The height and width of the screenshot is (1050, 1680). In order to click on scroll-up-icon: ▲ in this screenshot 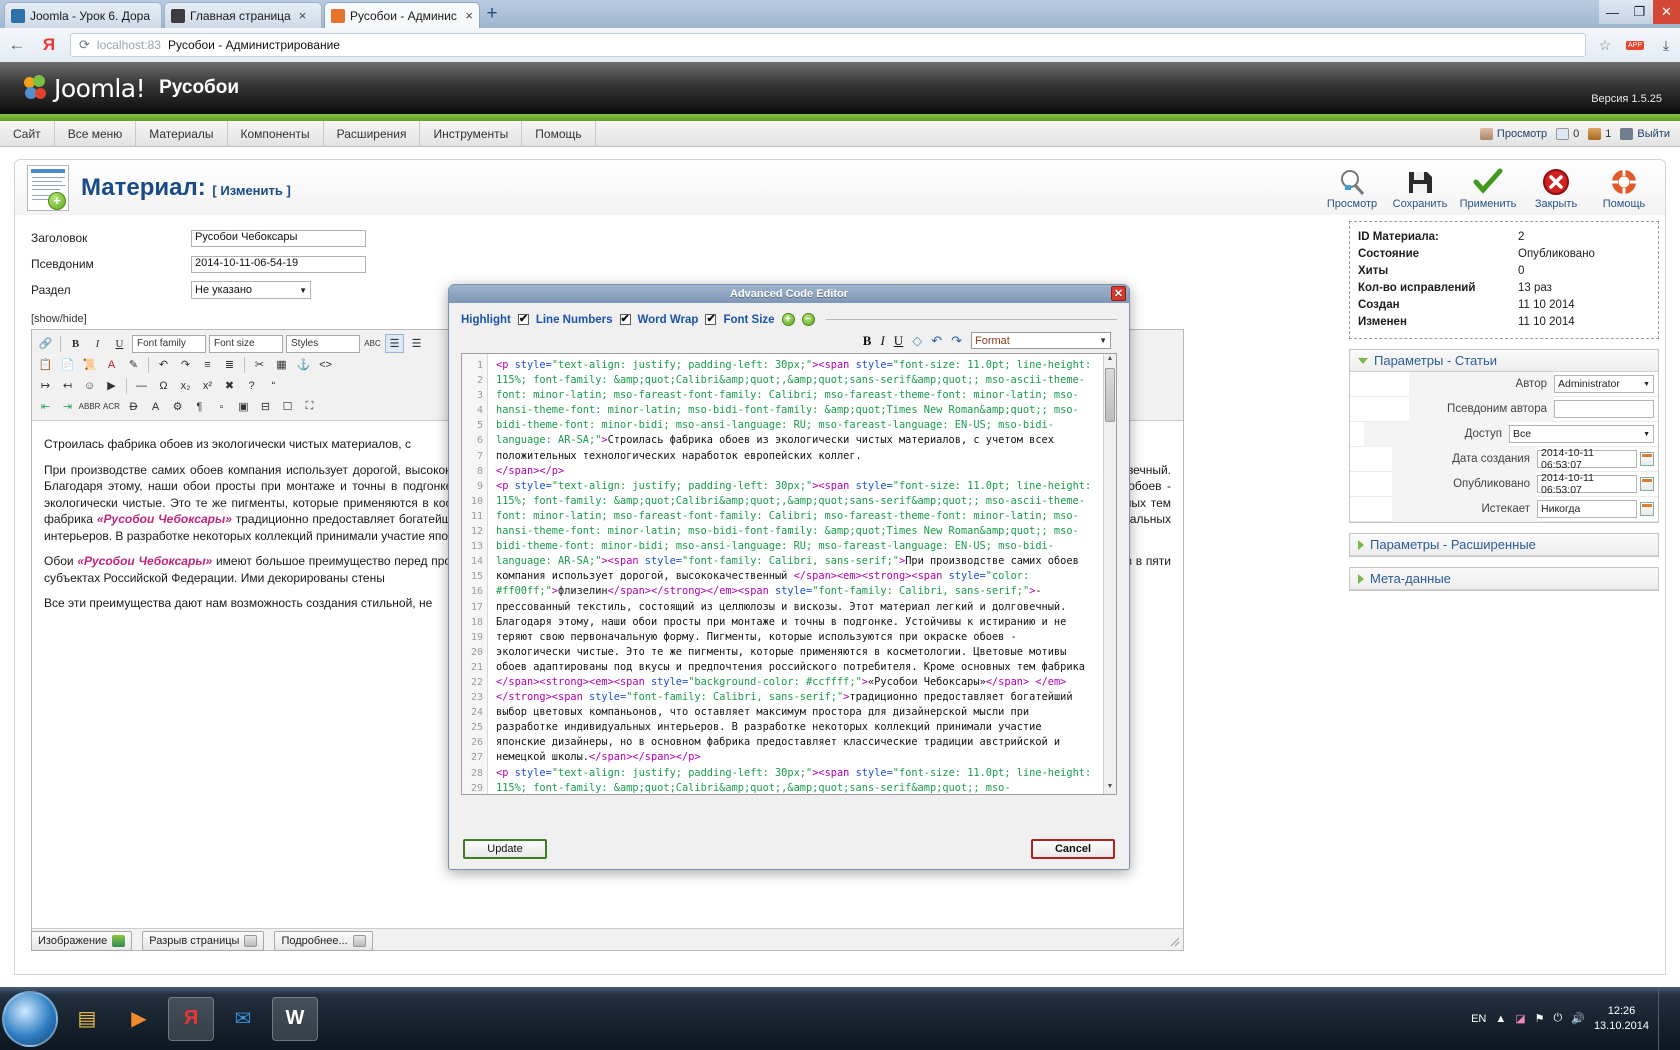, I will do `click(1110, 360)`.